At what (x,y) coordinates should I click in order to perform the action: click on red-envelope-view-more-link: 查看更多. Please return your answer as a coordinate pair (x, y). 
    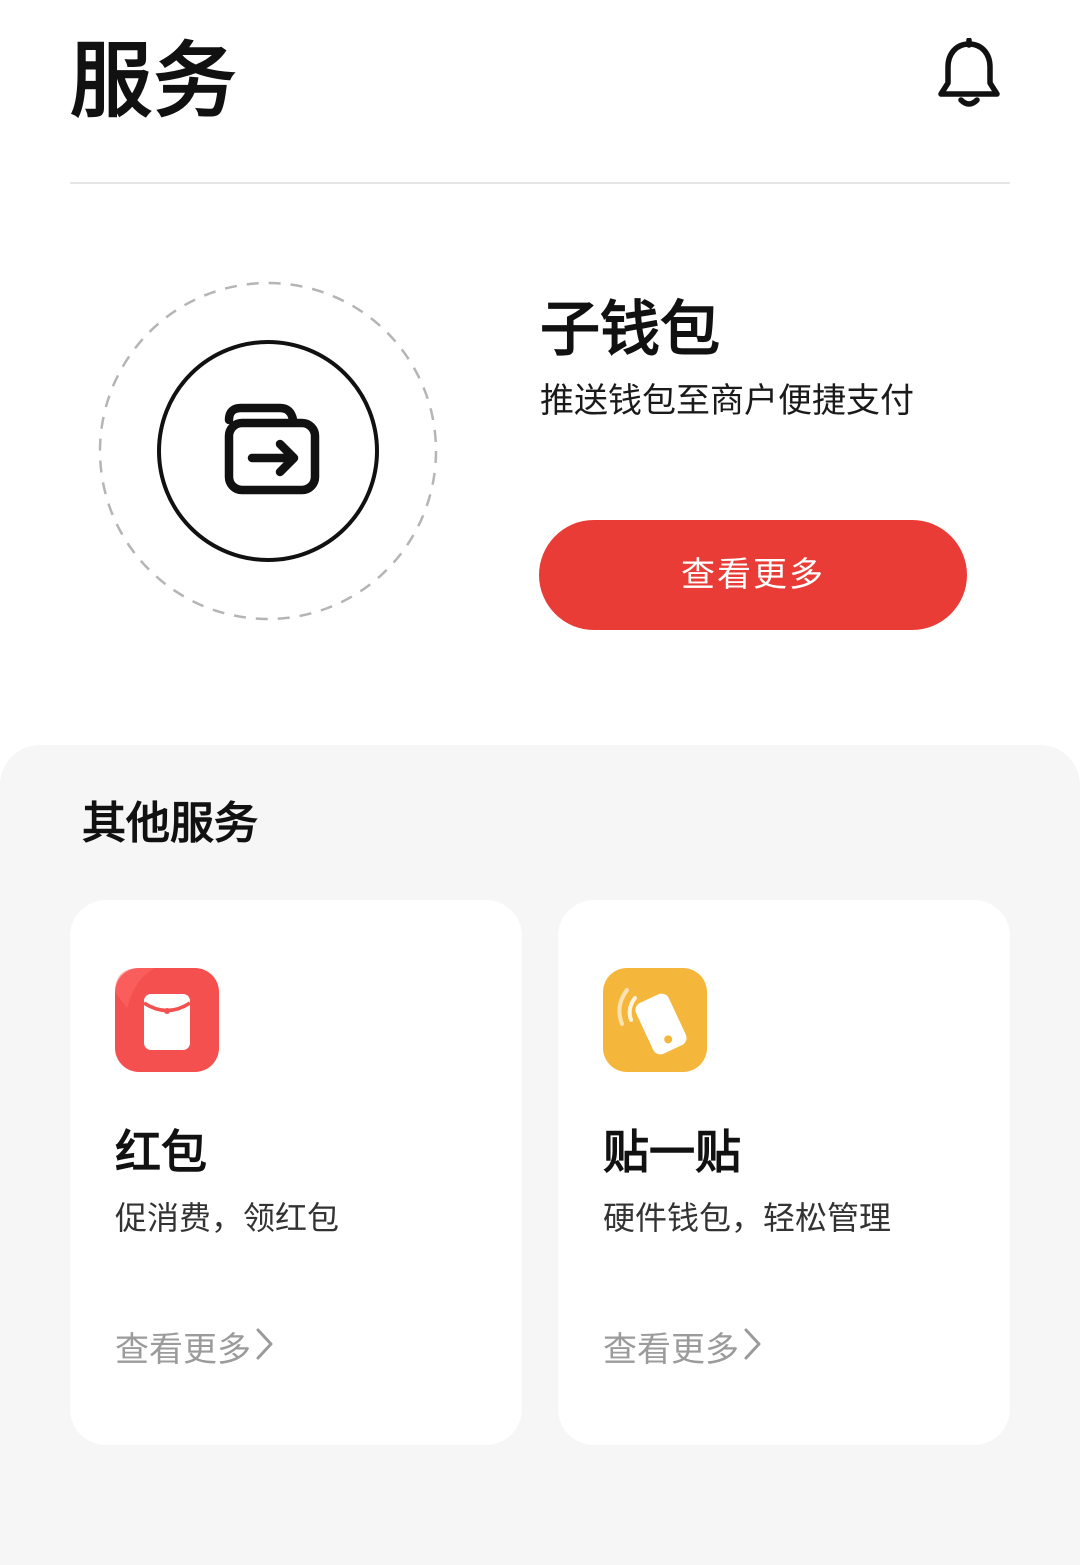
    Looking at the image, I should click on (195, 1350).